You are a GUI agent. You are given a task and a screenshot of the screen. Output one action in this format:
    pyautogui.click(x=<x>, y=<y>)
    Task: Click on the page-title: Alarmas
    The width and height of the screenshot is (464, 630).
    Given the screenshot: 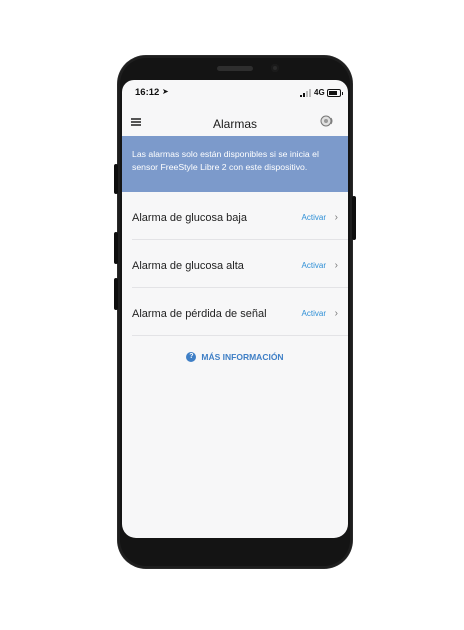 What is the action you would take?
    pyautogui.click(x=234, y=124)
    